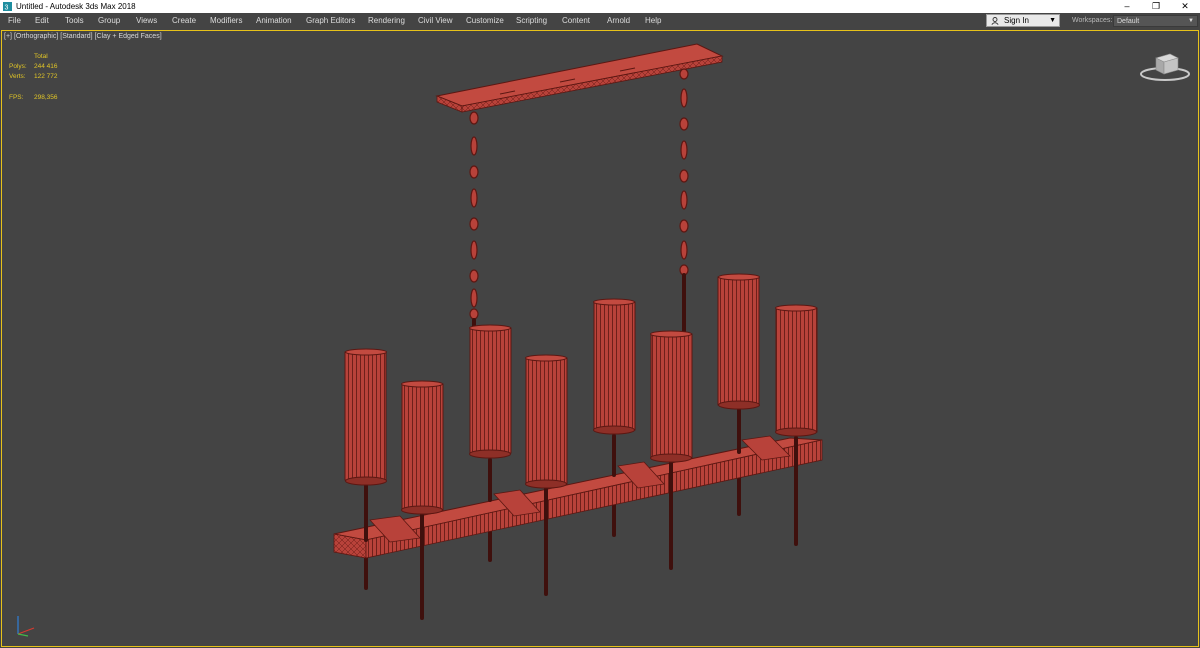 This screenshot has width=1200, height=648. What do you see at coordinates (684, 172) in the screenshot?
I see `chain-right` at bounding box center [684, 172].